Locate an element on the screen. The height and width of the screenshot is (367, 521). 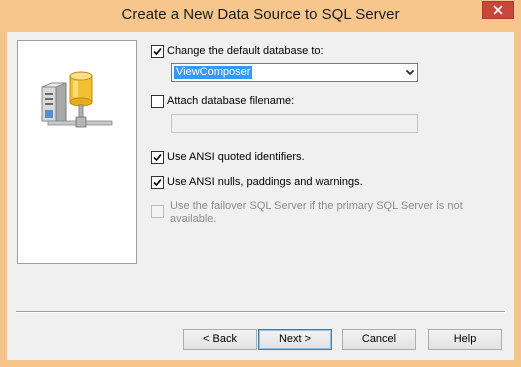
cancel-button: Cancel is located at coordinates (379, 339).